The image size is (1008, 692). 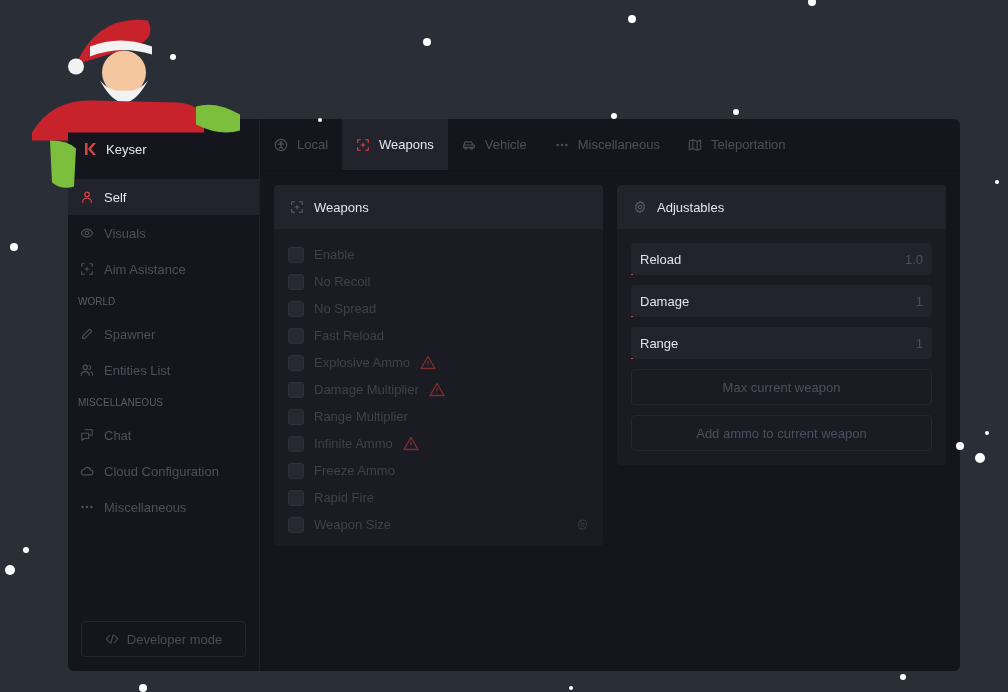 What do you see at coordinates (111, 639) in the screenshot?
I see `code-icon` at bounding box center [111, 639].